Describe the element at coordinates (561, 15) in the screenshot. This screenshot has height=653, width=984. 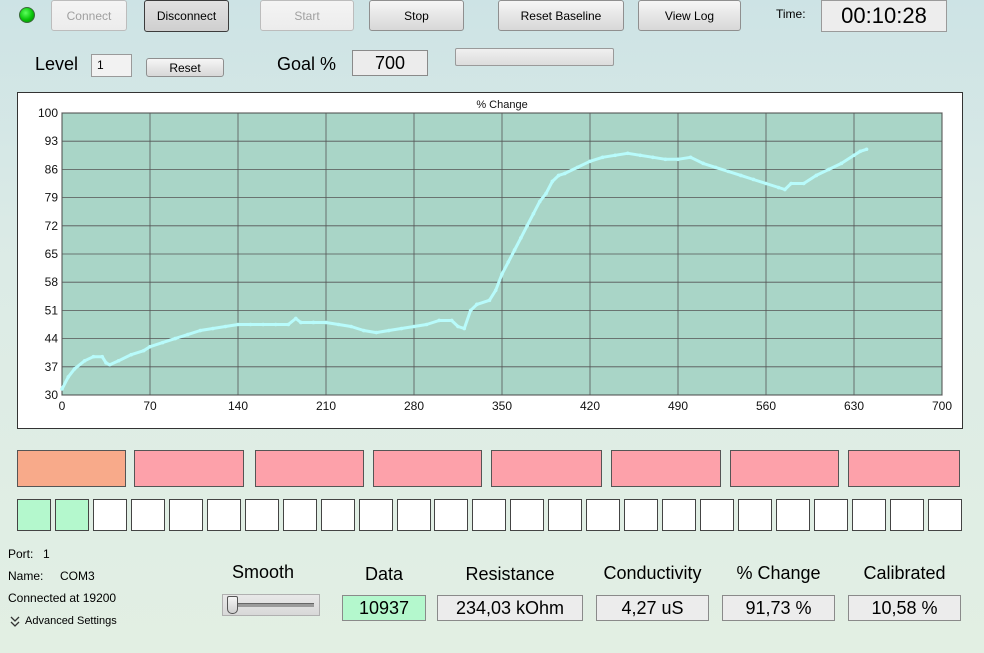
I see `reset-baseline-button: Reset Baseline` at that location.